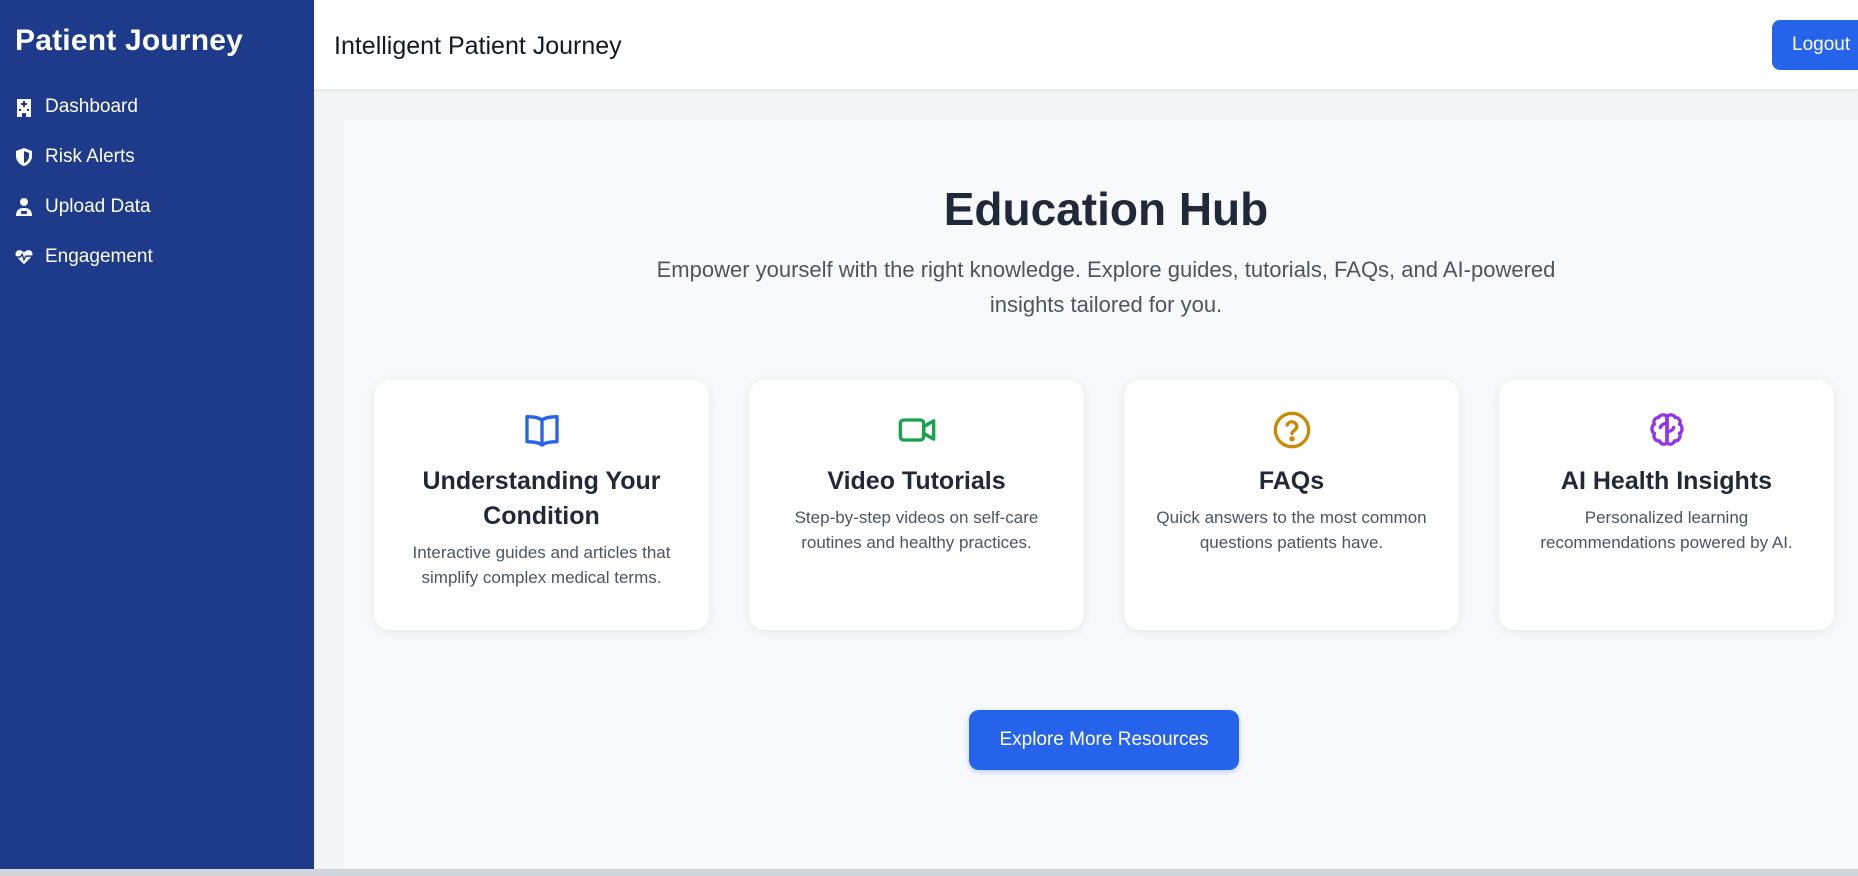  Describe the element at coordinates (1815, 45) in the screenshot. I see `logout-button: Logout` at that location.